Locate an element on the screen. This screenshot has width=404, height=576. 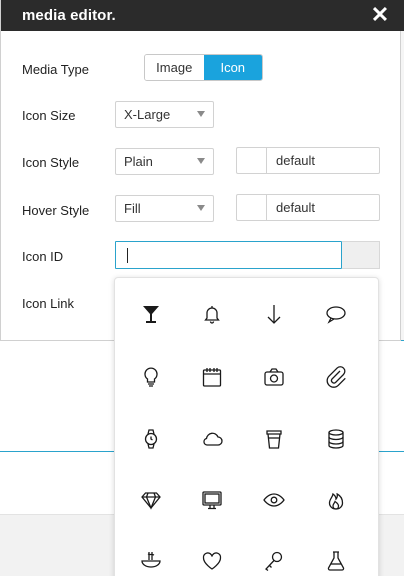
icon-style-label: Icon Style is located at coordinates (51, 162).